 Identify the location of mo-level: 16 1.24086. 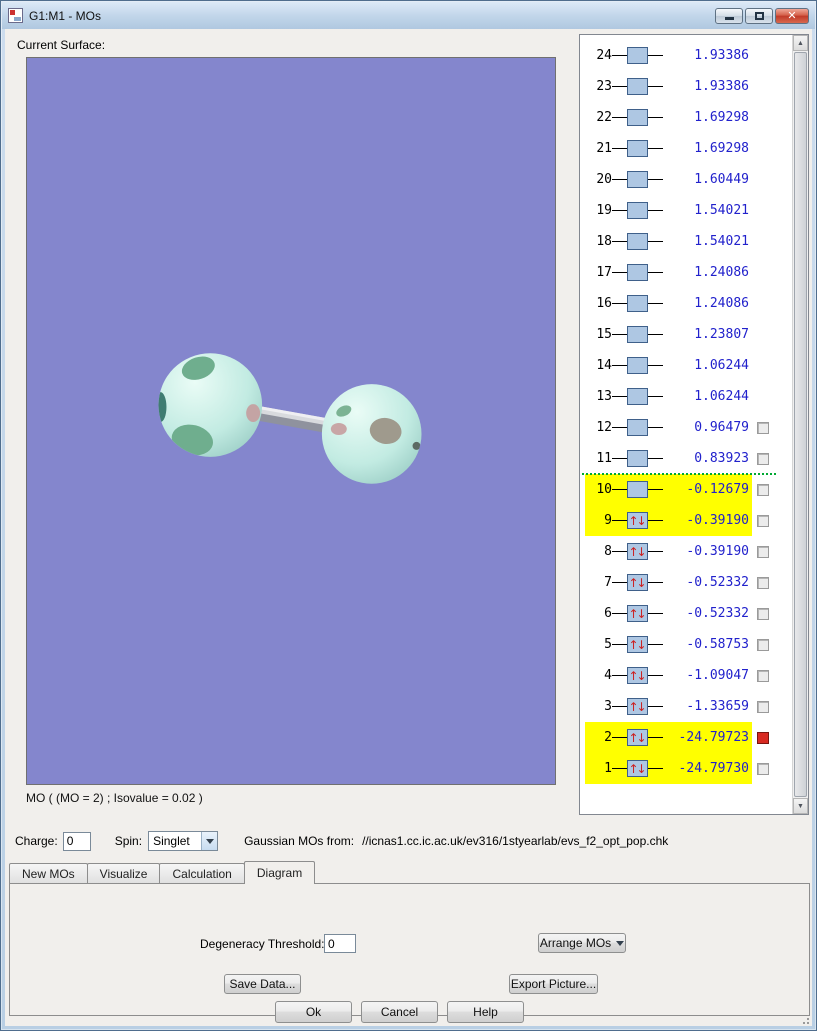
(668, 303).